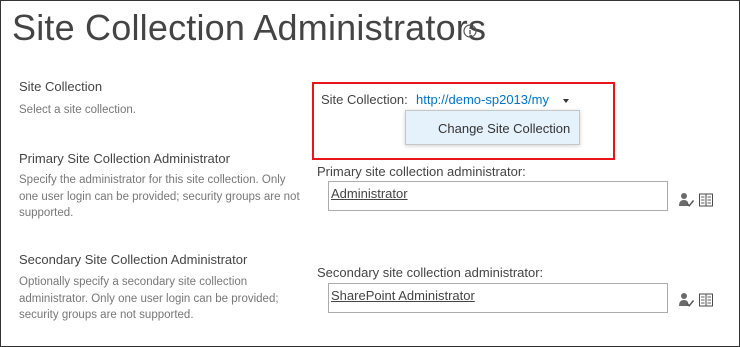 This screenshot has width=740, height=347. I want to click on change-site-collection-menu-item: Change Site Collection, so click(504, 128).